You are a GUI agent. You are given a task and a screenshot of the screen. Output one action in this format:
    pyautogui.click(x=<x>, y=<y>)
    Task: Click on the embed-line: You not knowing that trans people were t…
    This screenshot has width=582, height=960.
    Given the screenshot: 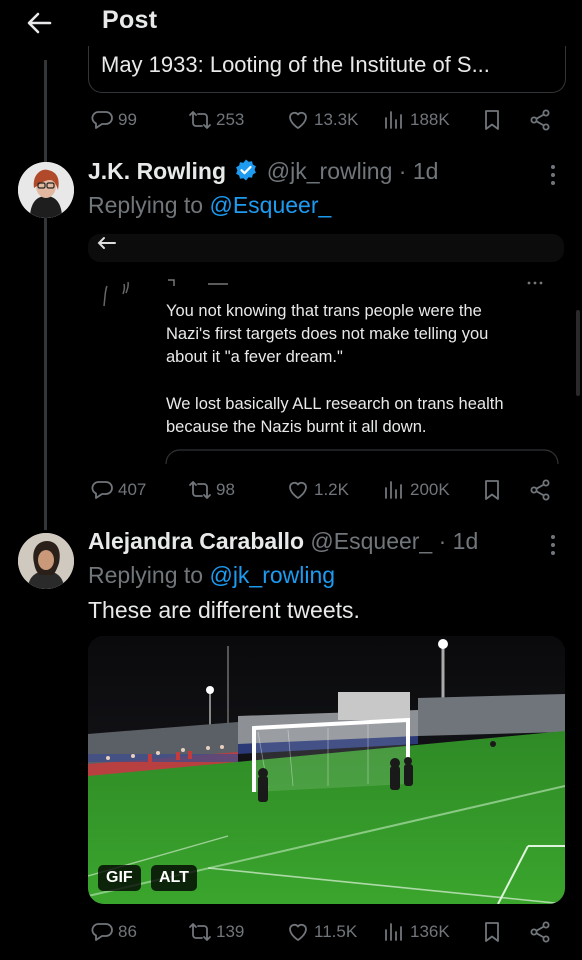 What is the action you would take?
    pyautogui.click(x=324, y=311)
    